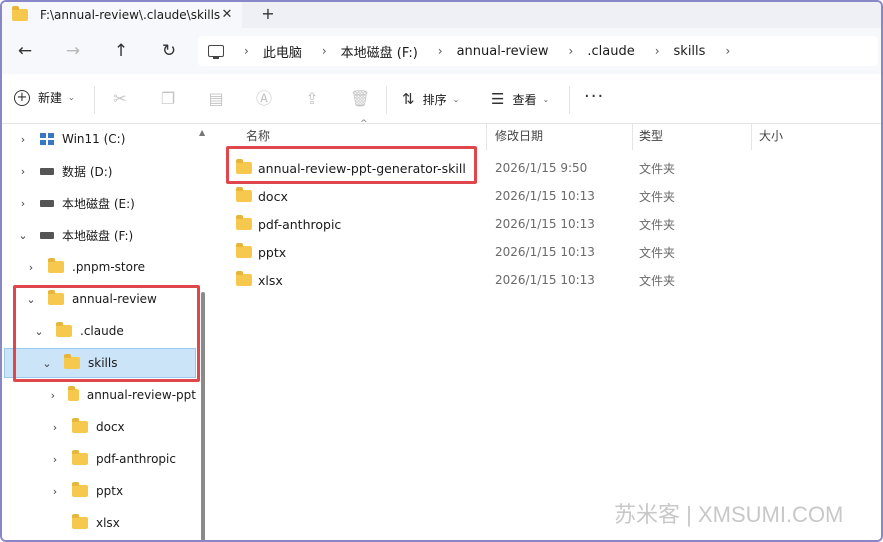  What do you see at coordinates (379, 51) in the screenshot?
I see `breadcrumb-drive-f: 本地磁盘 (F:)` at bounding box center [379, 51].